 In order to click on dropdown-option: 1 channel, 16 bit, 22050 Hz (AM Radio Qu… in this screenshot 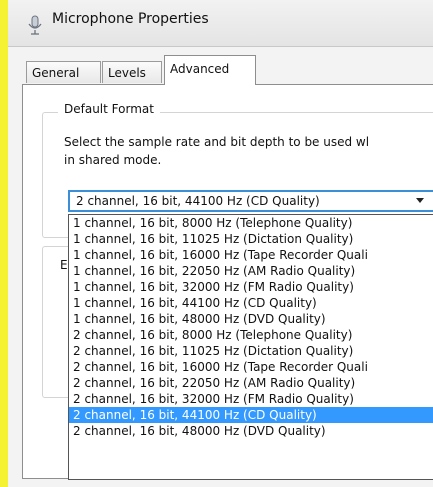, I will do `click(251, 271)`.